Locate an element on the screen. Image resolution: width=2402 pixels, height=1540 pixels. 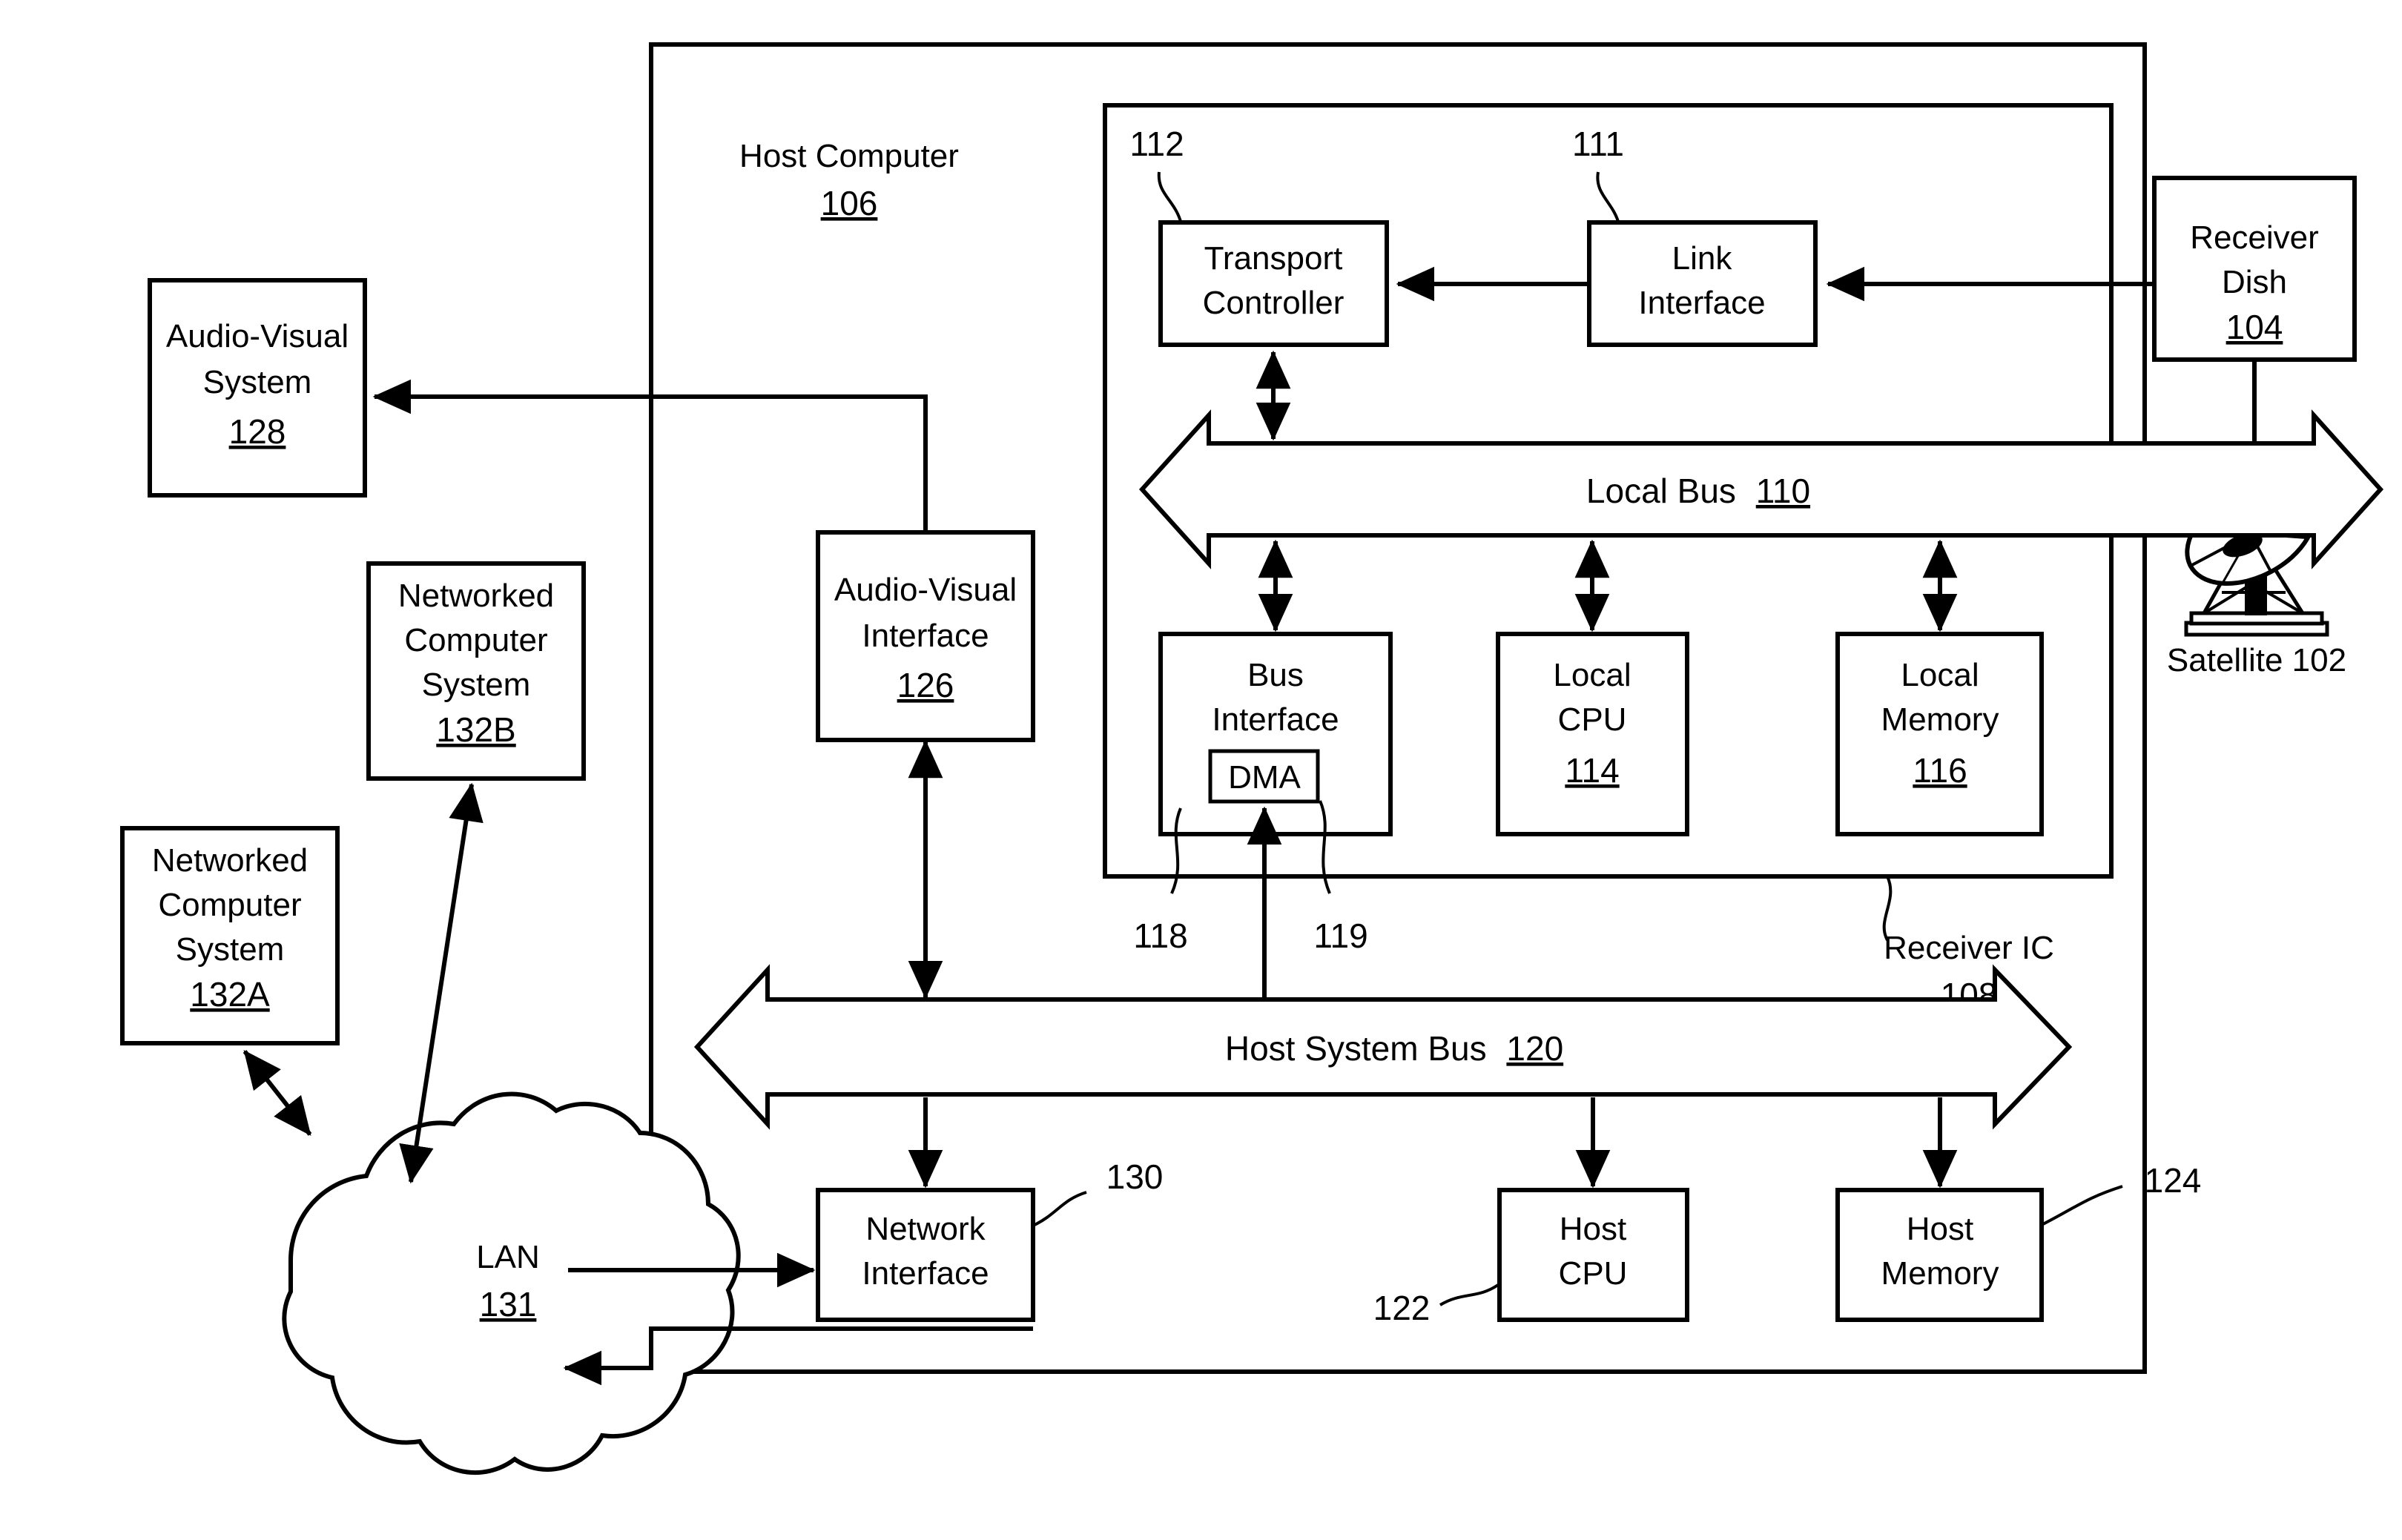
local-cpu-label-line2: CPU is located at coordinates (1592, 719).